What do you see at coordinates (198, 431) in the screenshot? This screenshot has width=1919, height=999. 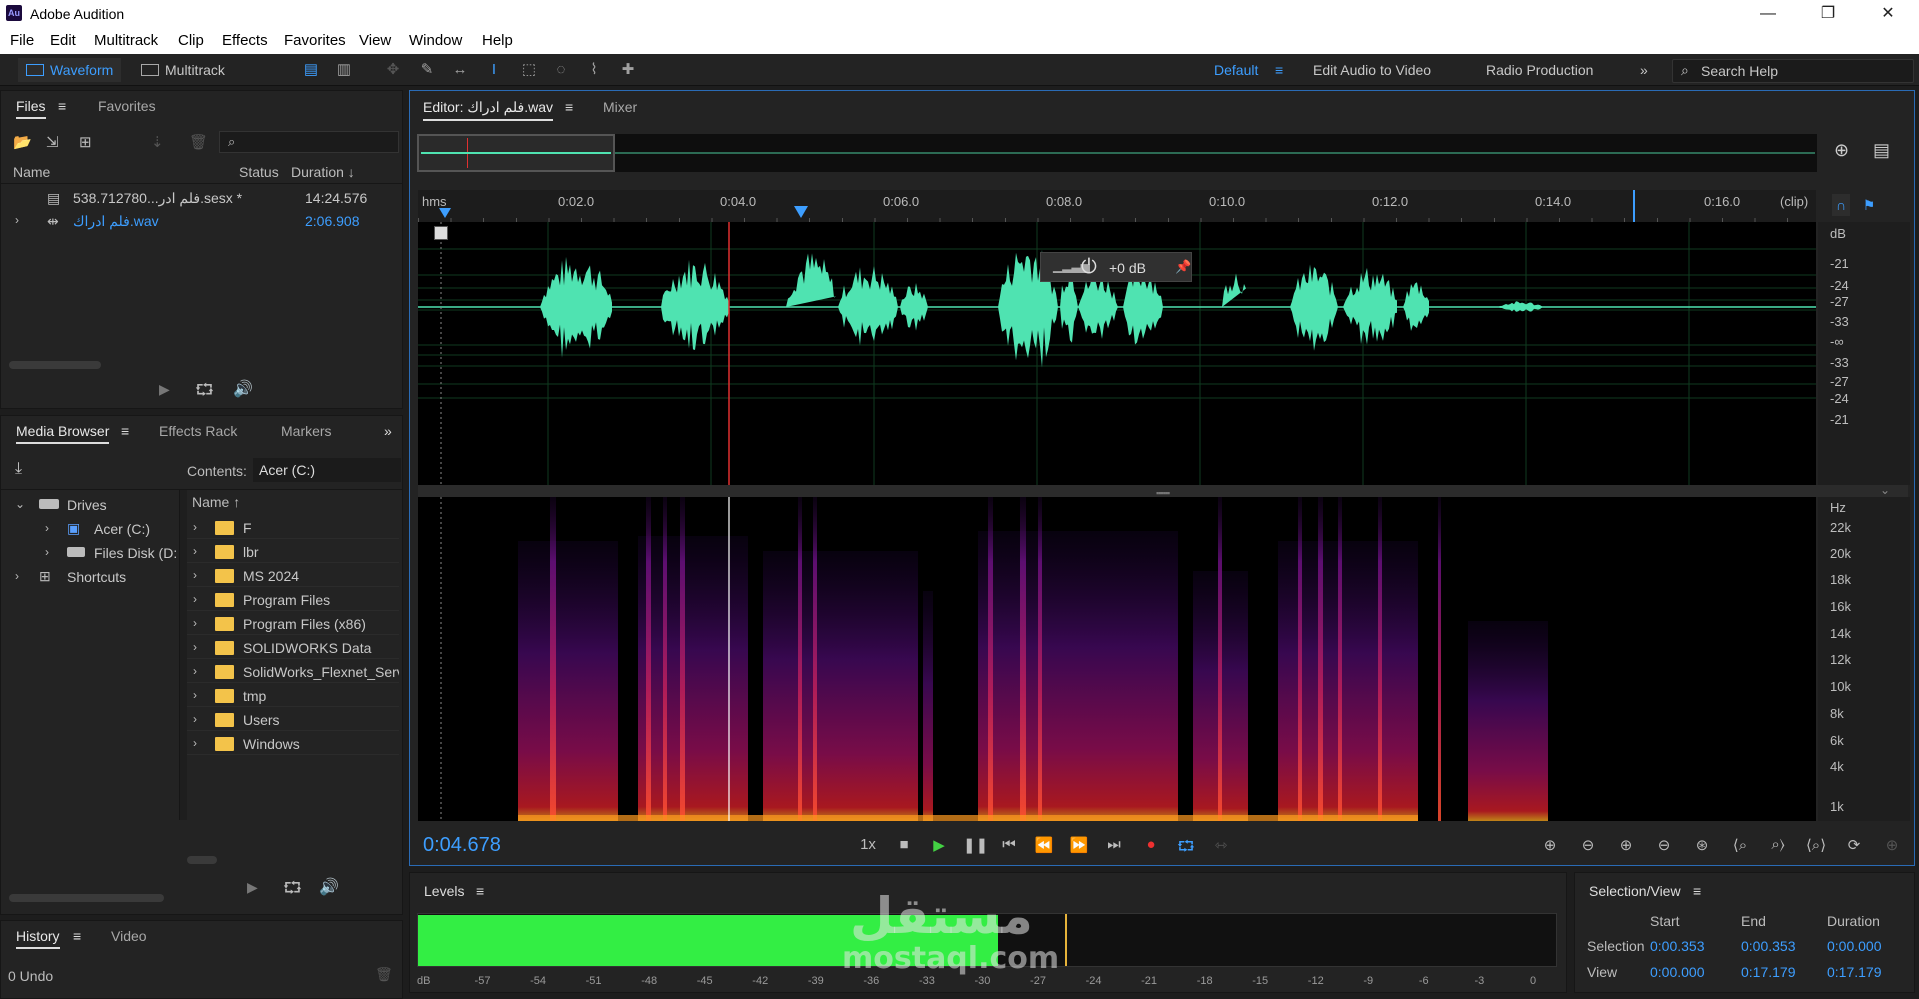 I see `tab-effects-rack: Effects Rack` at bounding box center [198, 431].